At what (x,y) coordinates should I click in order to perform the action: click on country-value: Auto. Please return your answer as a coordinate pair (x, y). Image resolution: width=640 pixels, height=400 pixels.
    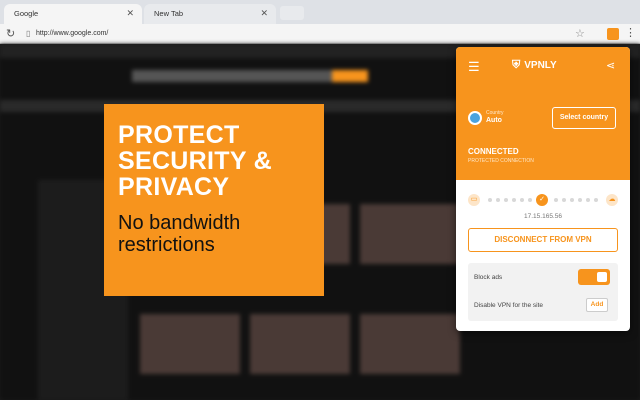
    Looking at the image, I should click on (494, 120).